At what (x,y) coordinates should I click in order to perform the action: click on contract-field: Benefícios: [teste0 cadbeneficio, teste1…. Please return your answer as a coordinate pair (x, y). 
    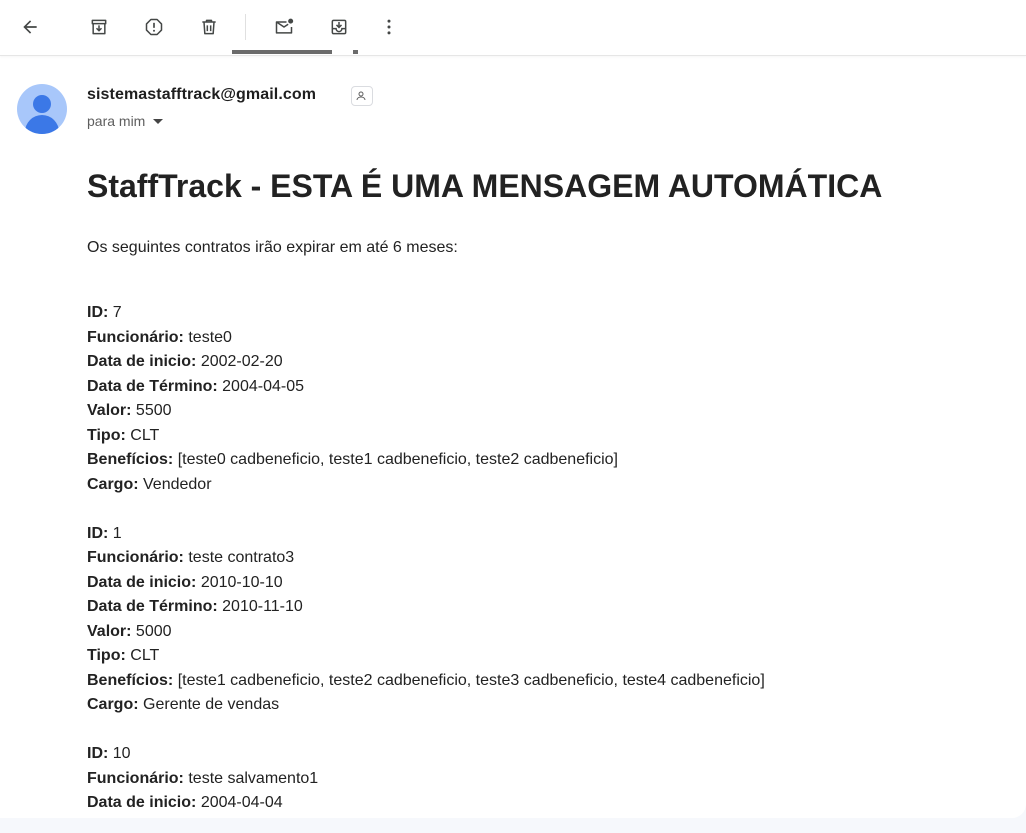
    Looking at the image, I should click on (426, 460).